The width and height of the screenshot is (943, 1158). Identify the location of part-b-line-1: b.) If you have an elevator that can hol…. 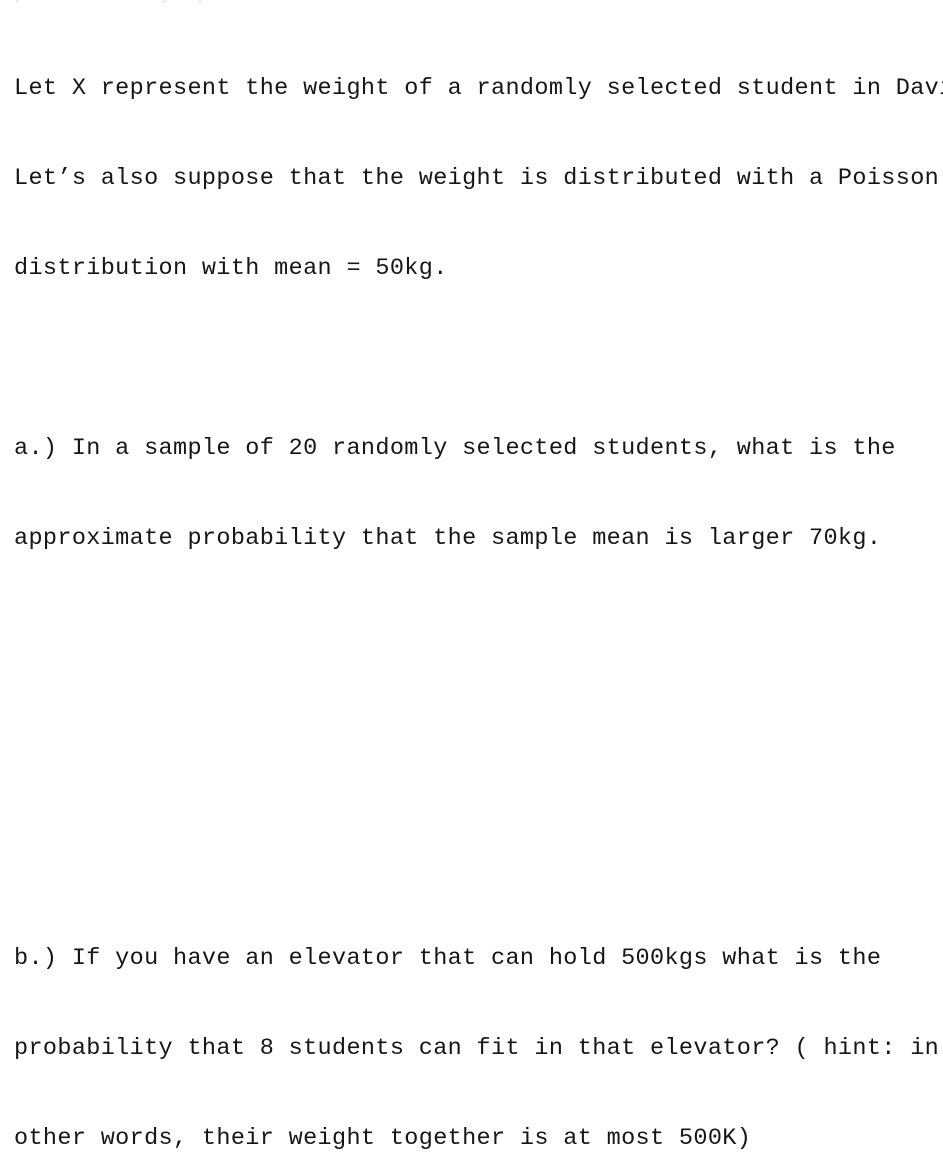
(448, 958).